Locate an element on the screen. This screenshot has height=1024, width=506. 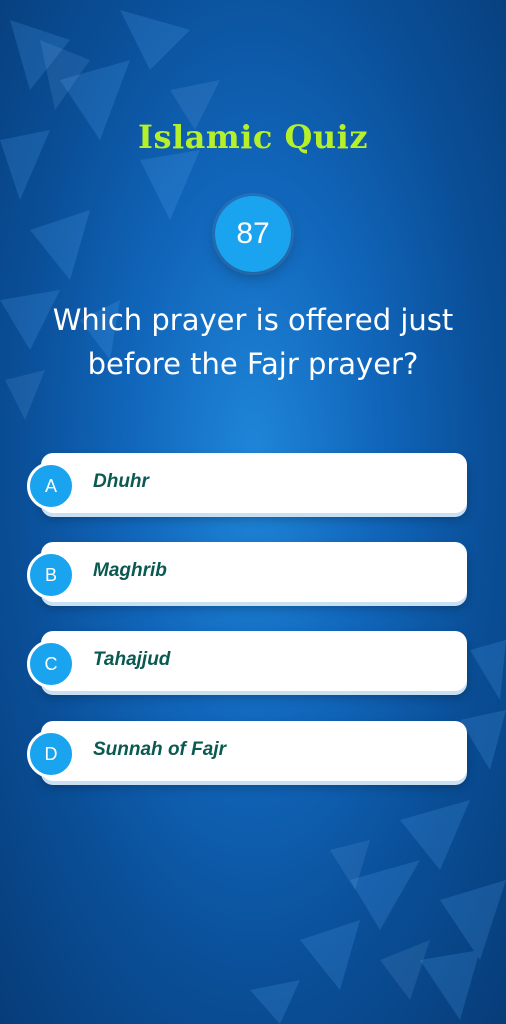
option-a-label: Dhuhr is located at coordinates (121, 481).